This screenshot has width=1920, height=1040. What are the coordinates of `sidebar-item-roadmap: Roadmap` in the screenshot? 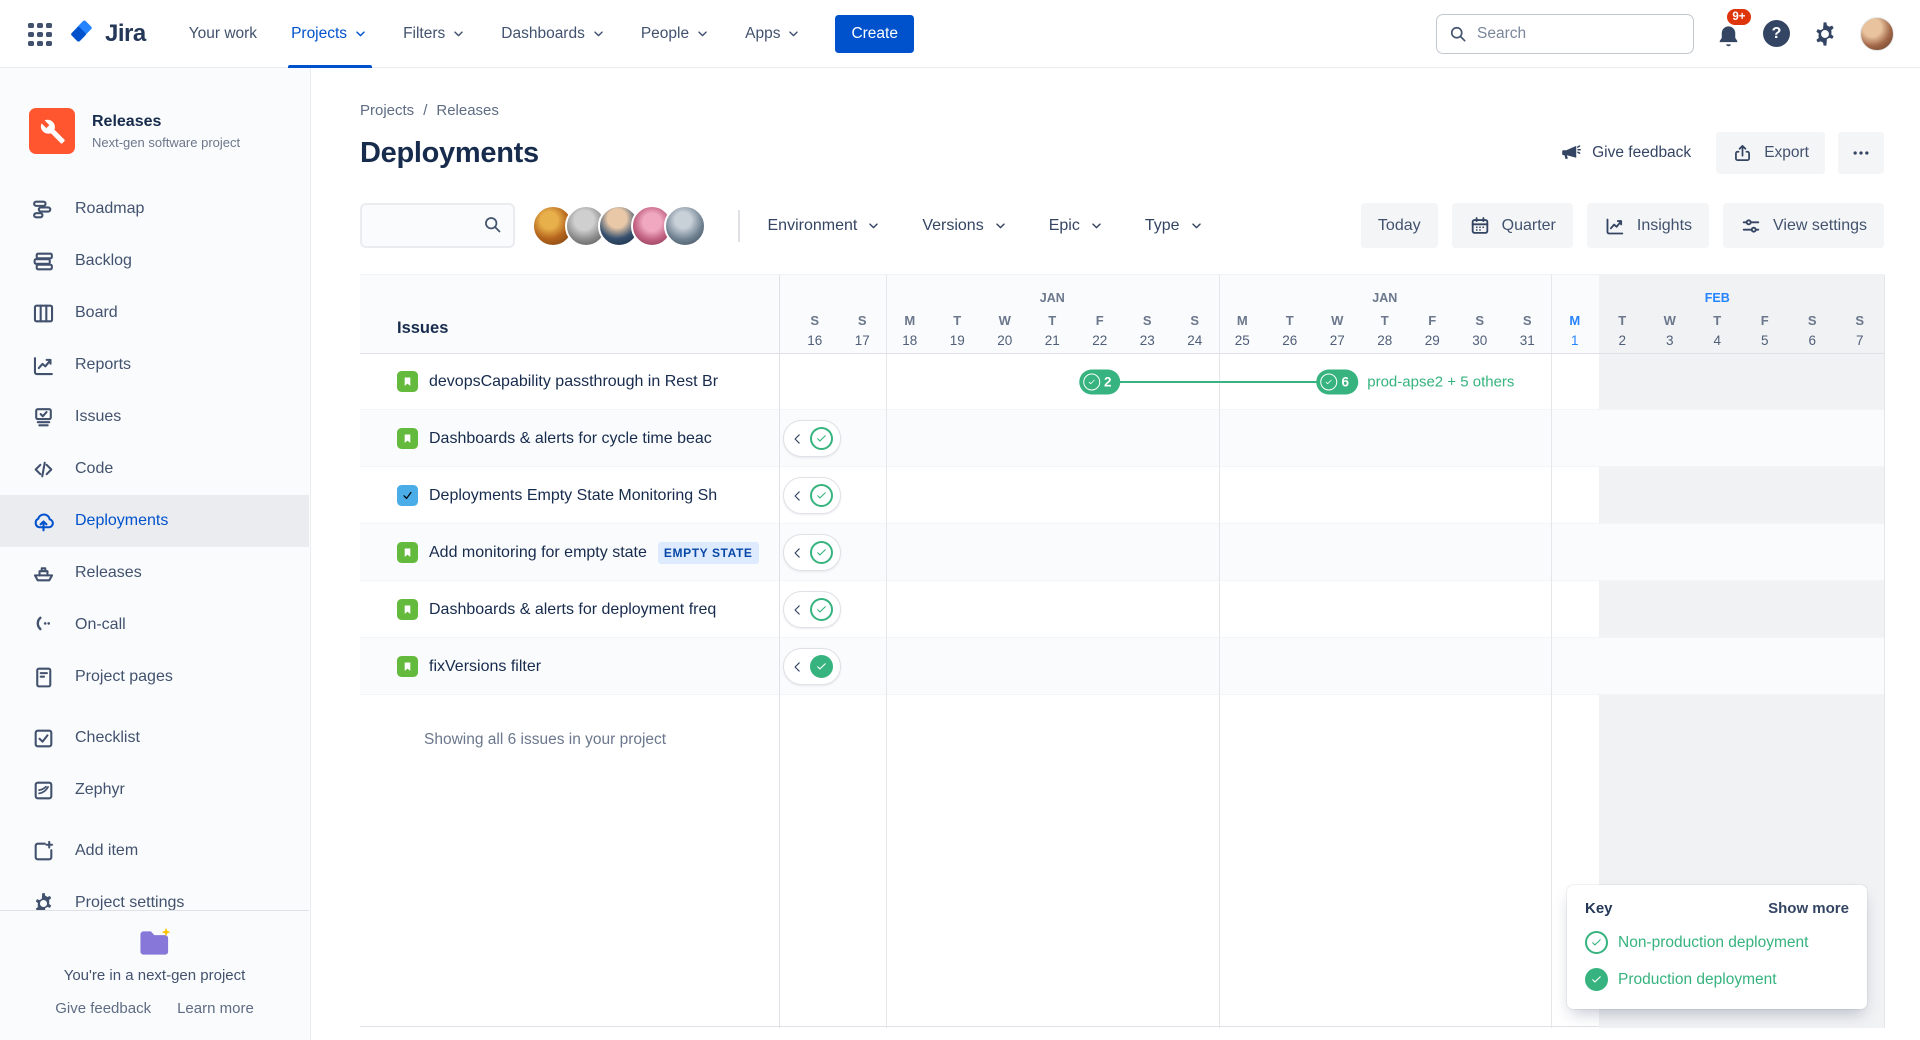 It's located at (154, 209).